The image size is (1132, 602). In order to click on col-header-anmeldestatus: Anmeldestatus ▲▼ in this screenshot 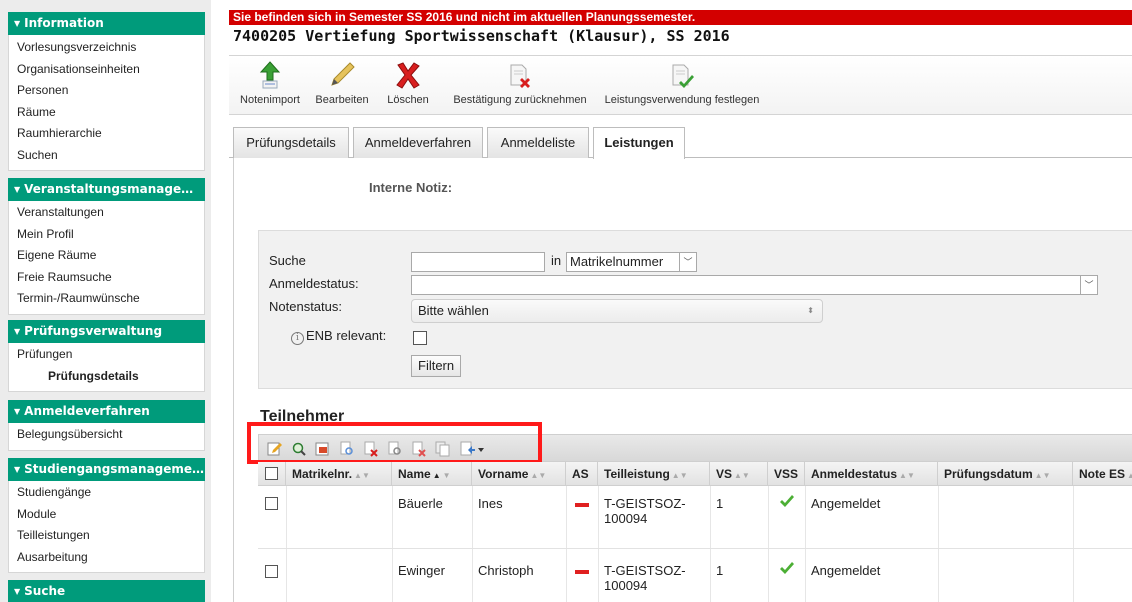, I will do `click(871, 474)`.